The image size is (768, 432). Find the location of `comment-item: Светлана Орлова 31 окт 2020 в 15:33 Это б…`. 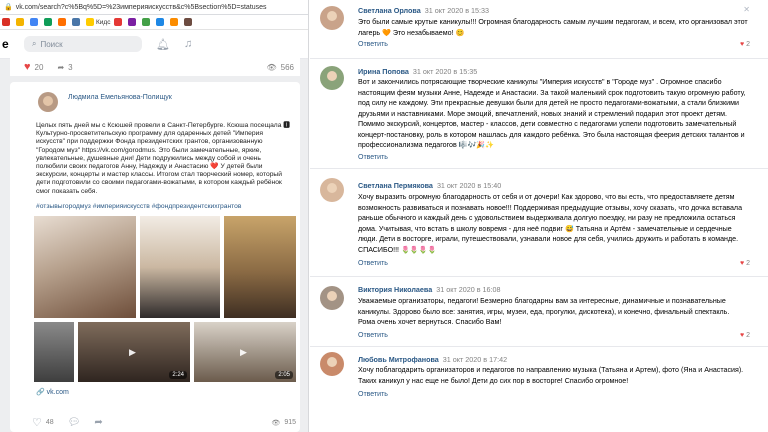

comment-item: Светлана Орлова 31 окт 2020 в 15:33 Это б… is located at coordinates (539, 29).